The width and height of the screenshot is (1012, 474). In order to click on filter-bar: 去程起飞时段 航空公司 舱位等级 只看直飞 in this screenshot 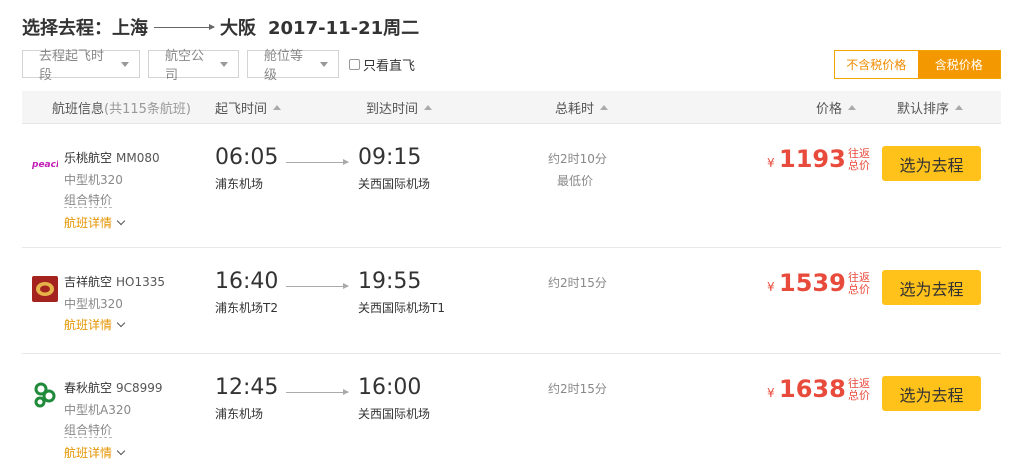, I will do `click(218, 66)`.